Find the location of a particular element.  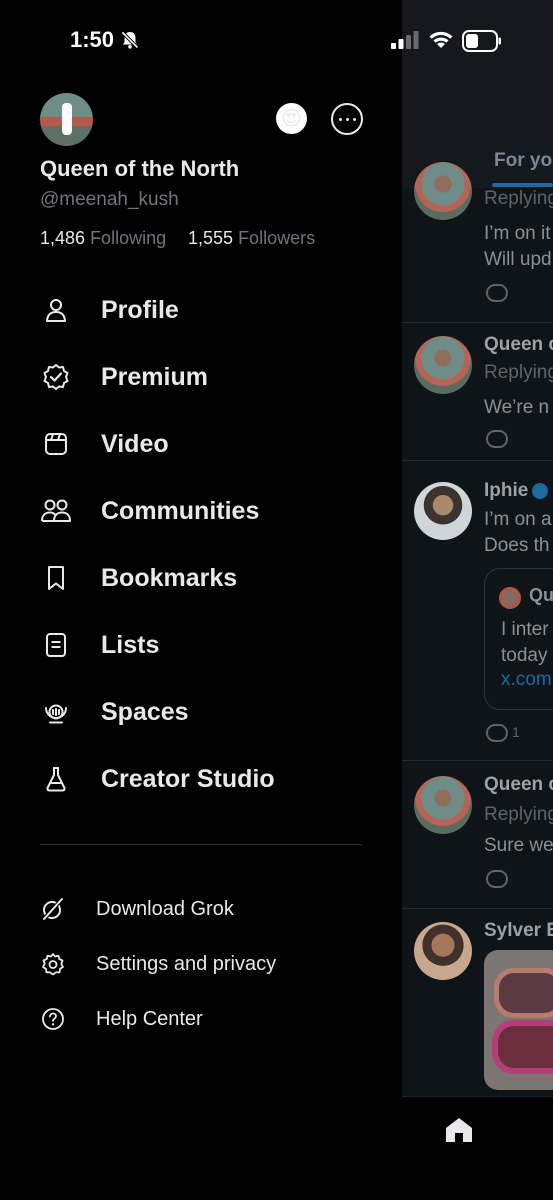

list-icon is located at coordinates (56, 645).